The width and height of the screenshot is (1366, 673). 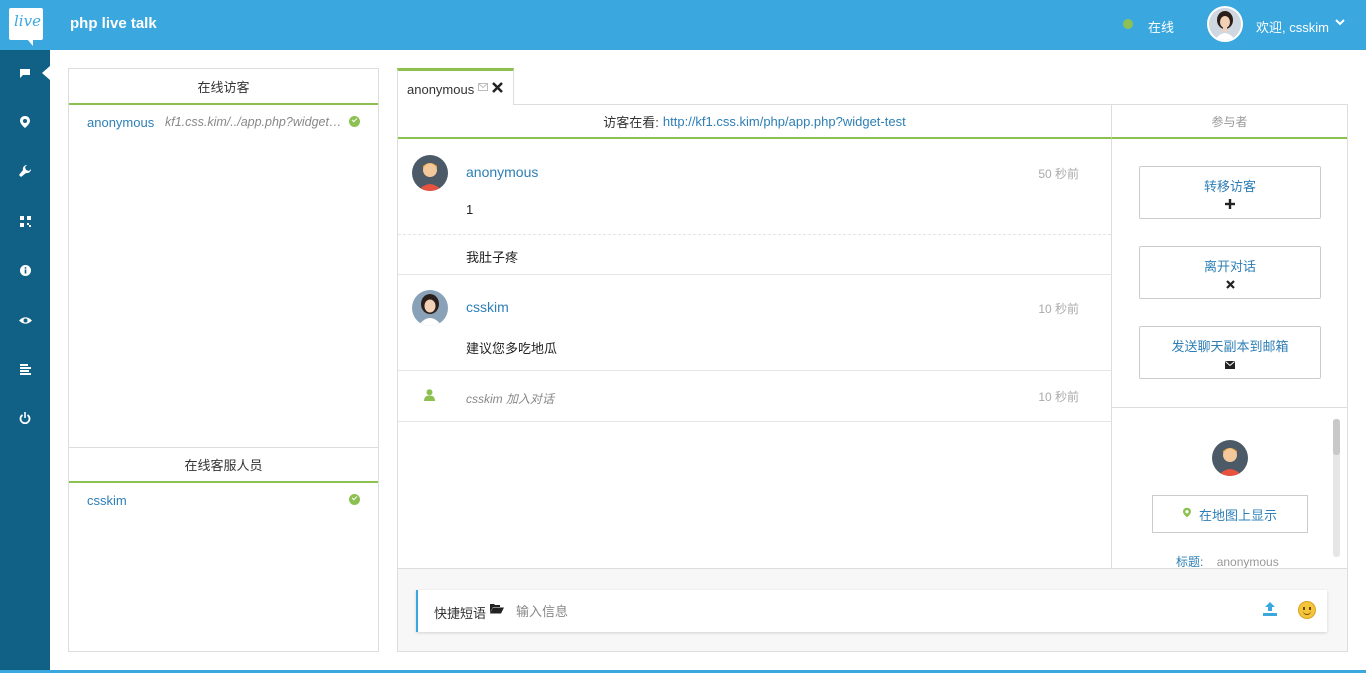 What do you see at coordinates (1336, 488) in the screenshot?
I see `participants-scrollbar` at bounding box center [1336, 488].